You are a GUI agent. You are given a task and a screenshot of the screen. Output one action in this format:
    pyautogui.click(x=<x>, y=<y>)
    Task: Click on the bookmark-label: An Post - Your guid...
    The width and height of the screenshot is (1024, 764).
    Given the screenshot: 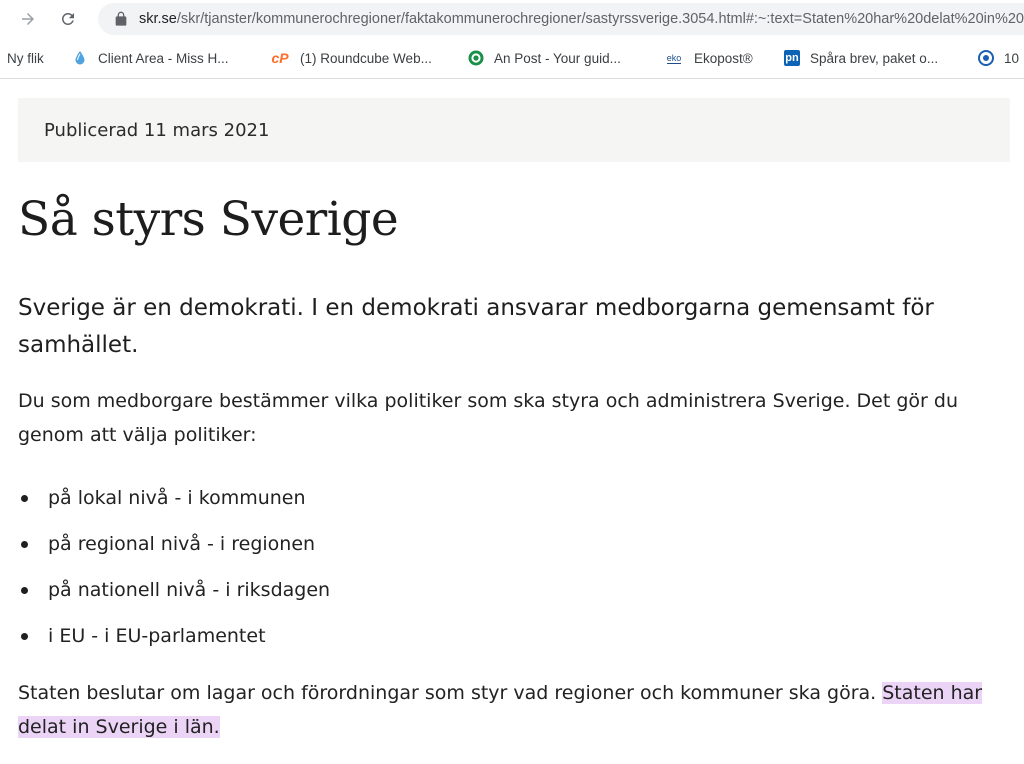 What is the action you would take?
    pyautogui.click(x=557, y=58)
    